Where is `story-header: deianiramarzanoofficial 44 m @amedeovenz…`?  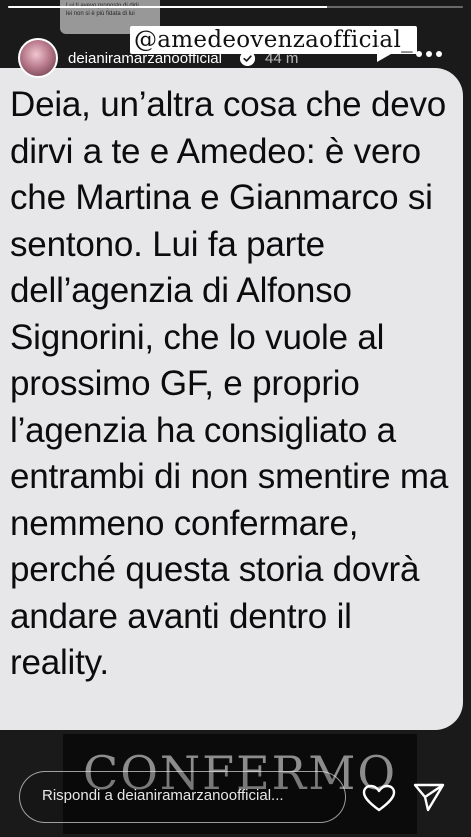
story-header: deianiramarzanoofficial 44 m @amedeovenz… is located at coordinates (235, 57).